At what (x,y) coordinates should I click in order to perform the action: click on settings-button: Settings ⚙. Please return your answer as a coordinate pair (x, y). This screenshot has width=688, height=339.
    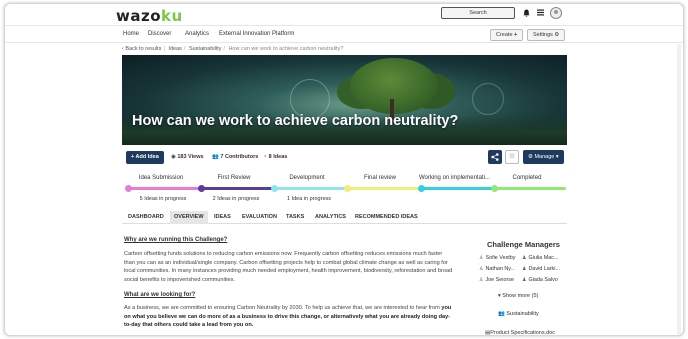
    Looking at the image, I should click on (546, 35).